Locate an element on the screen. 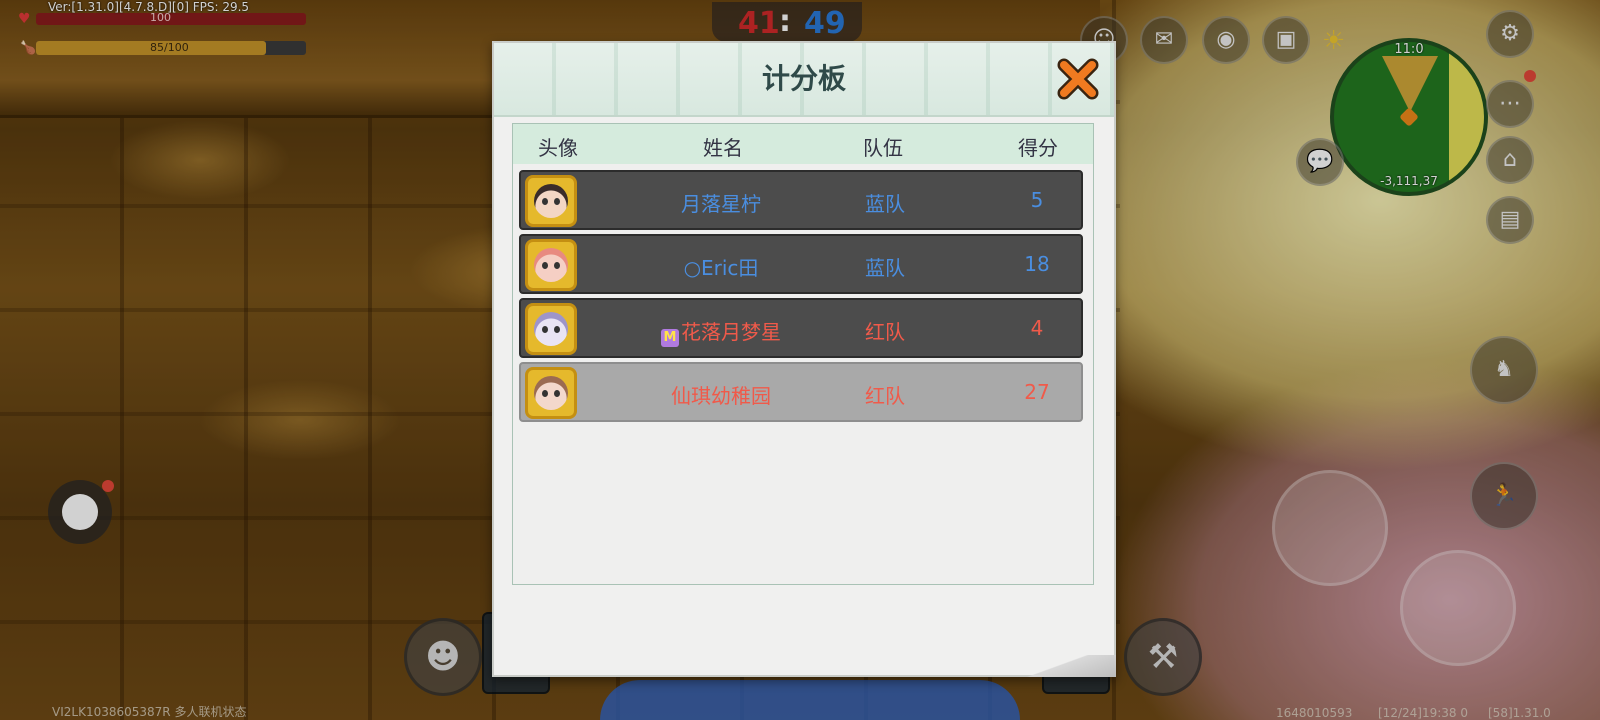  member-badge-icon: M is located at coordinates (670, 338).